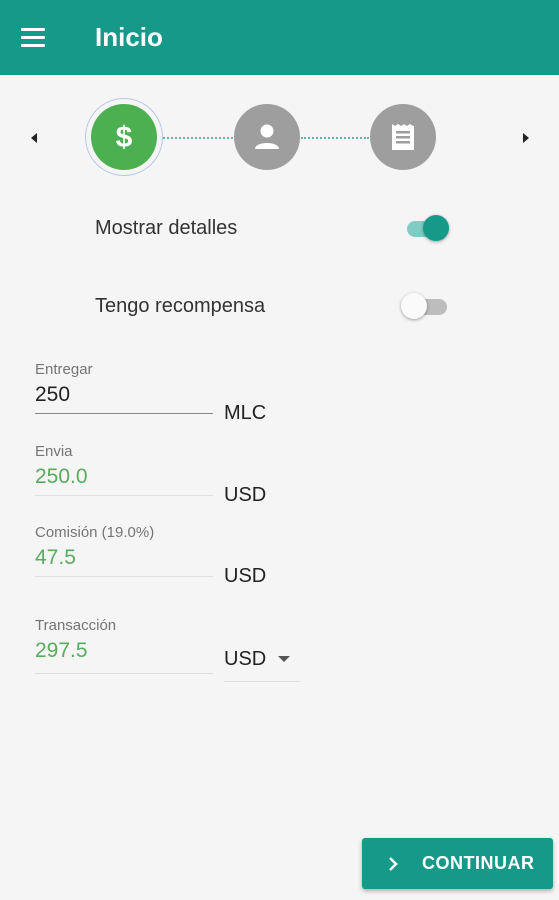 This screenshot has height=900, width=559. Describe the element at coordinates (95, 532) in the screenshot. I see `comision-label: Comisión (19.0%)` at that location.